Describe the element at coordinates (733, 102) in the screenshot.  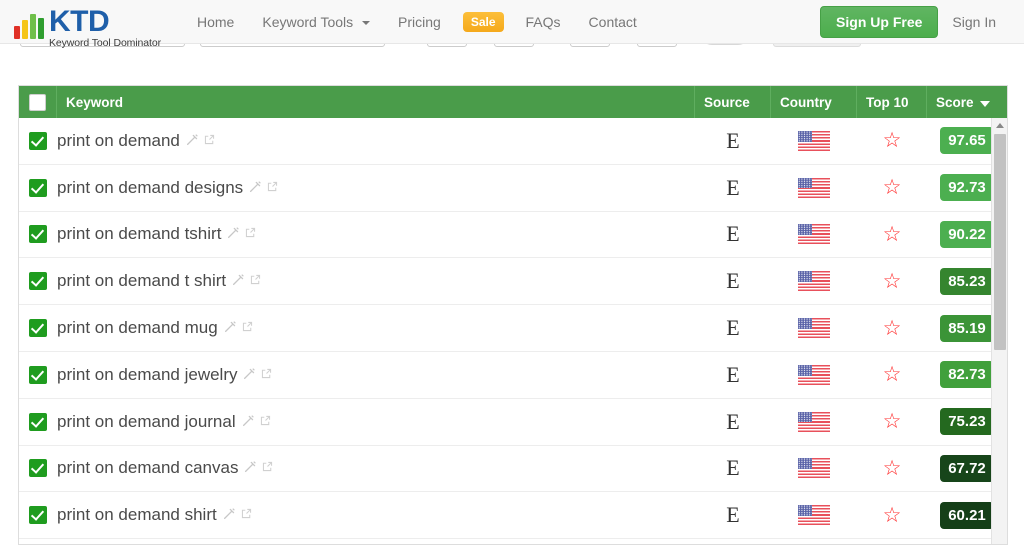
I see `column-header-source: Source` at that location.